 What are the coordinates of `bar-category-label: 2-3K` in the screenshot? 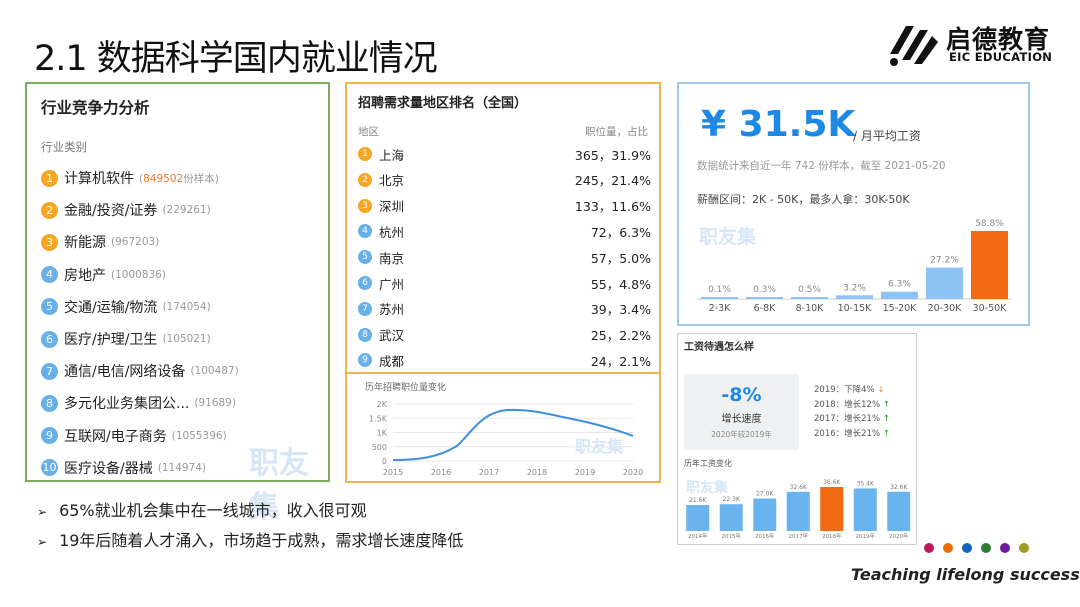 It's located at (720, 308).